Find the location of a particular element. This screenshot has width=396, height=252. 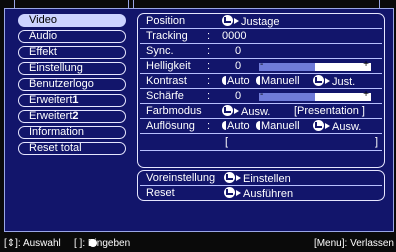

row-label-tracking: Tracking is located at coordinates (167, 36).